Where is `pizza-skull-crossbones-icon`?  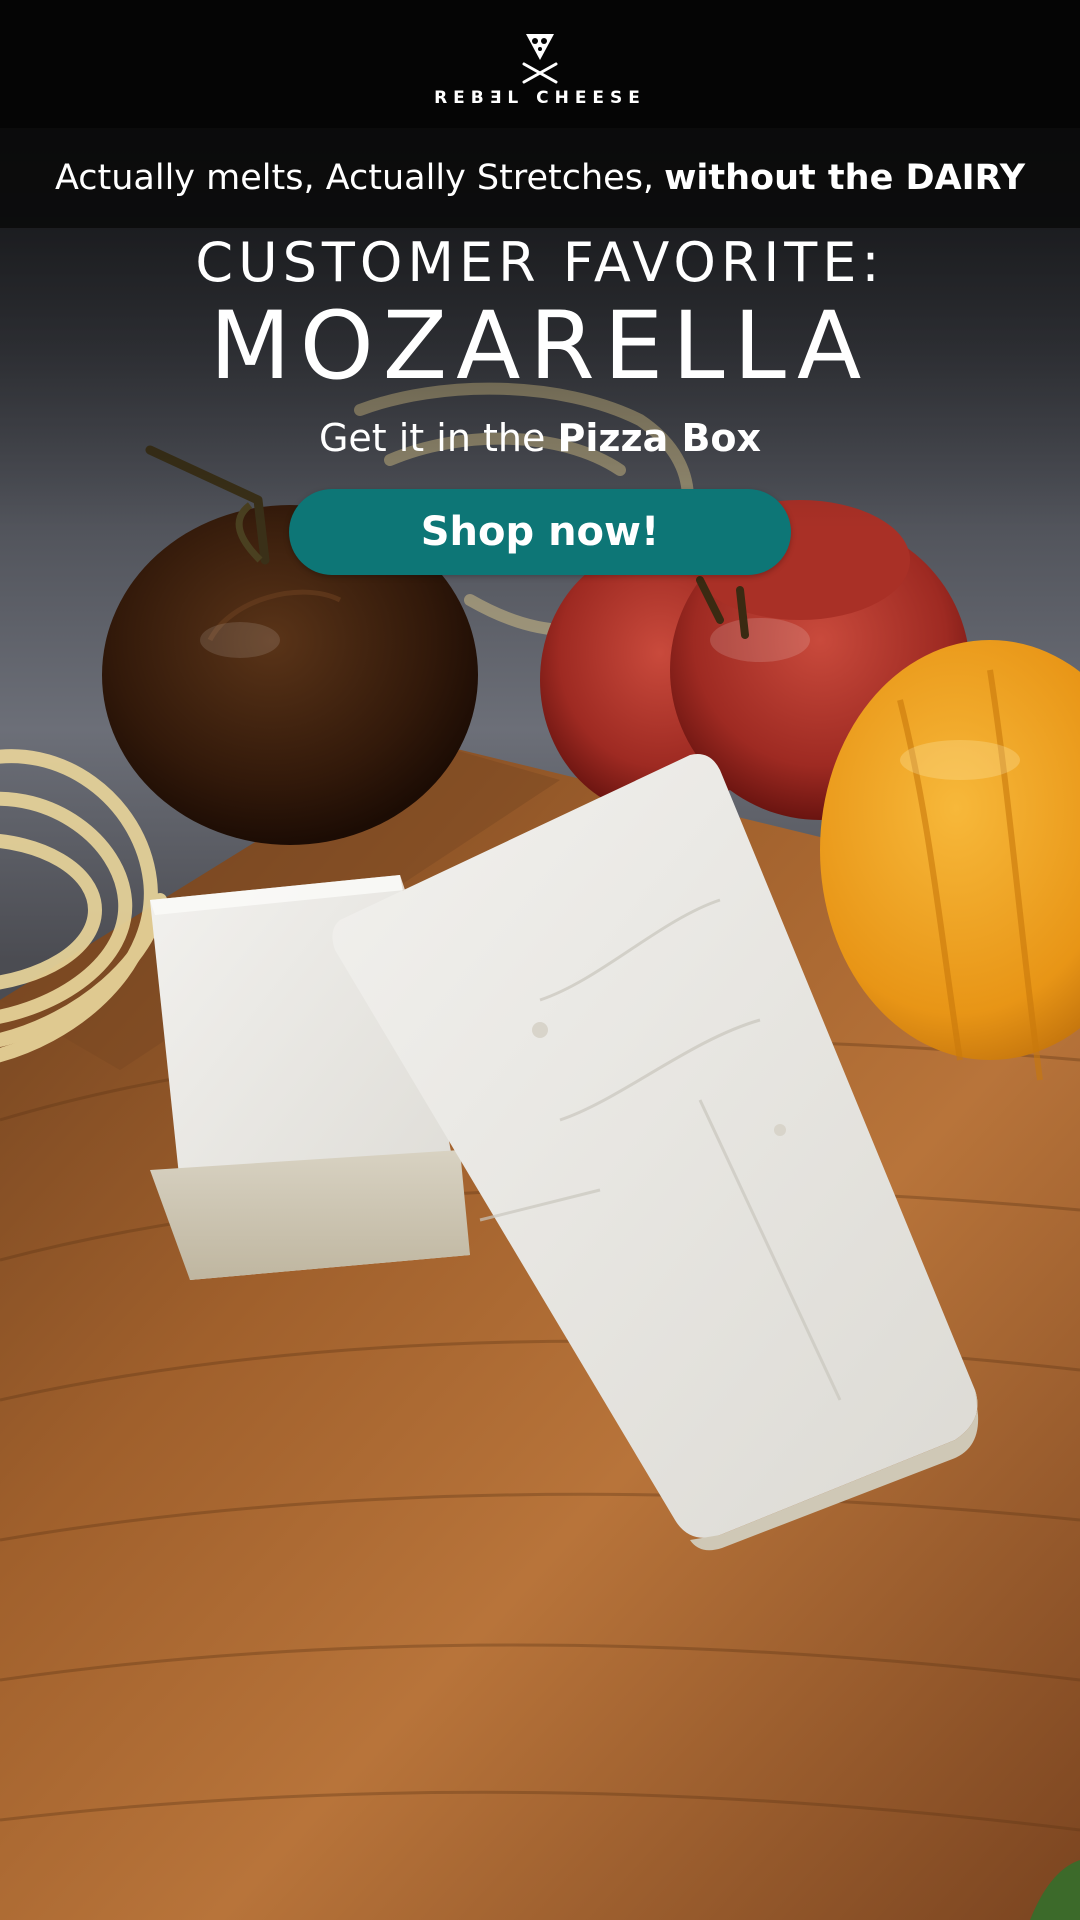
pizza-skull-crossbones-icon is located at coordinates (540, 59).